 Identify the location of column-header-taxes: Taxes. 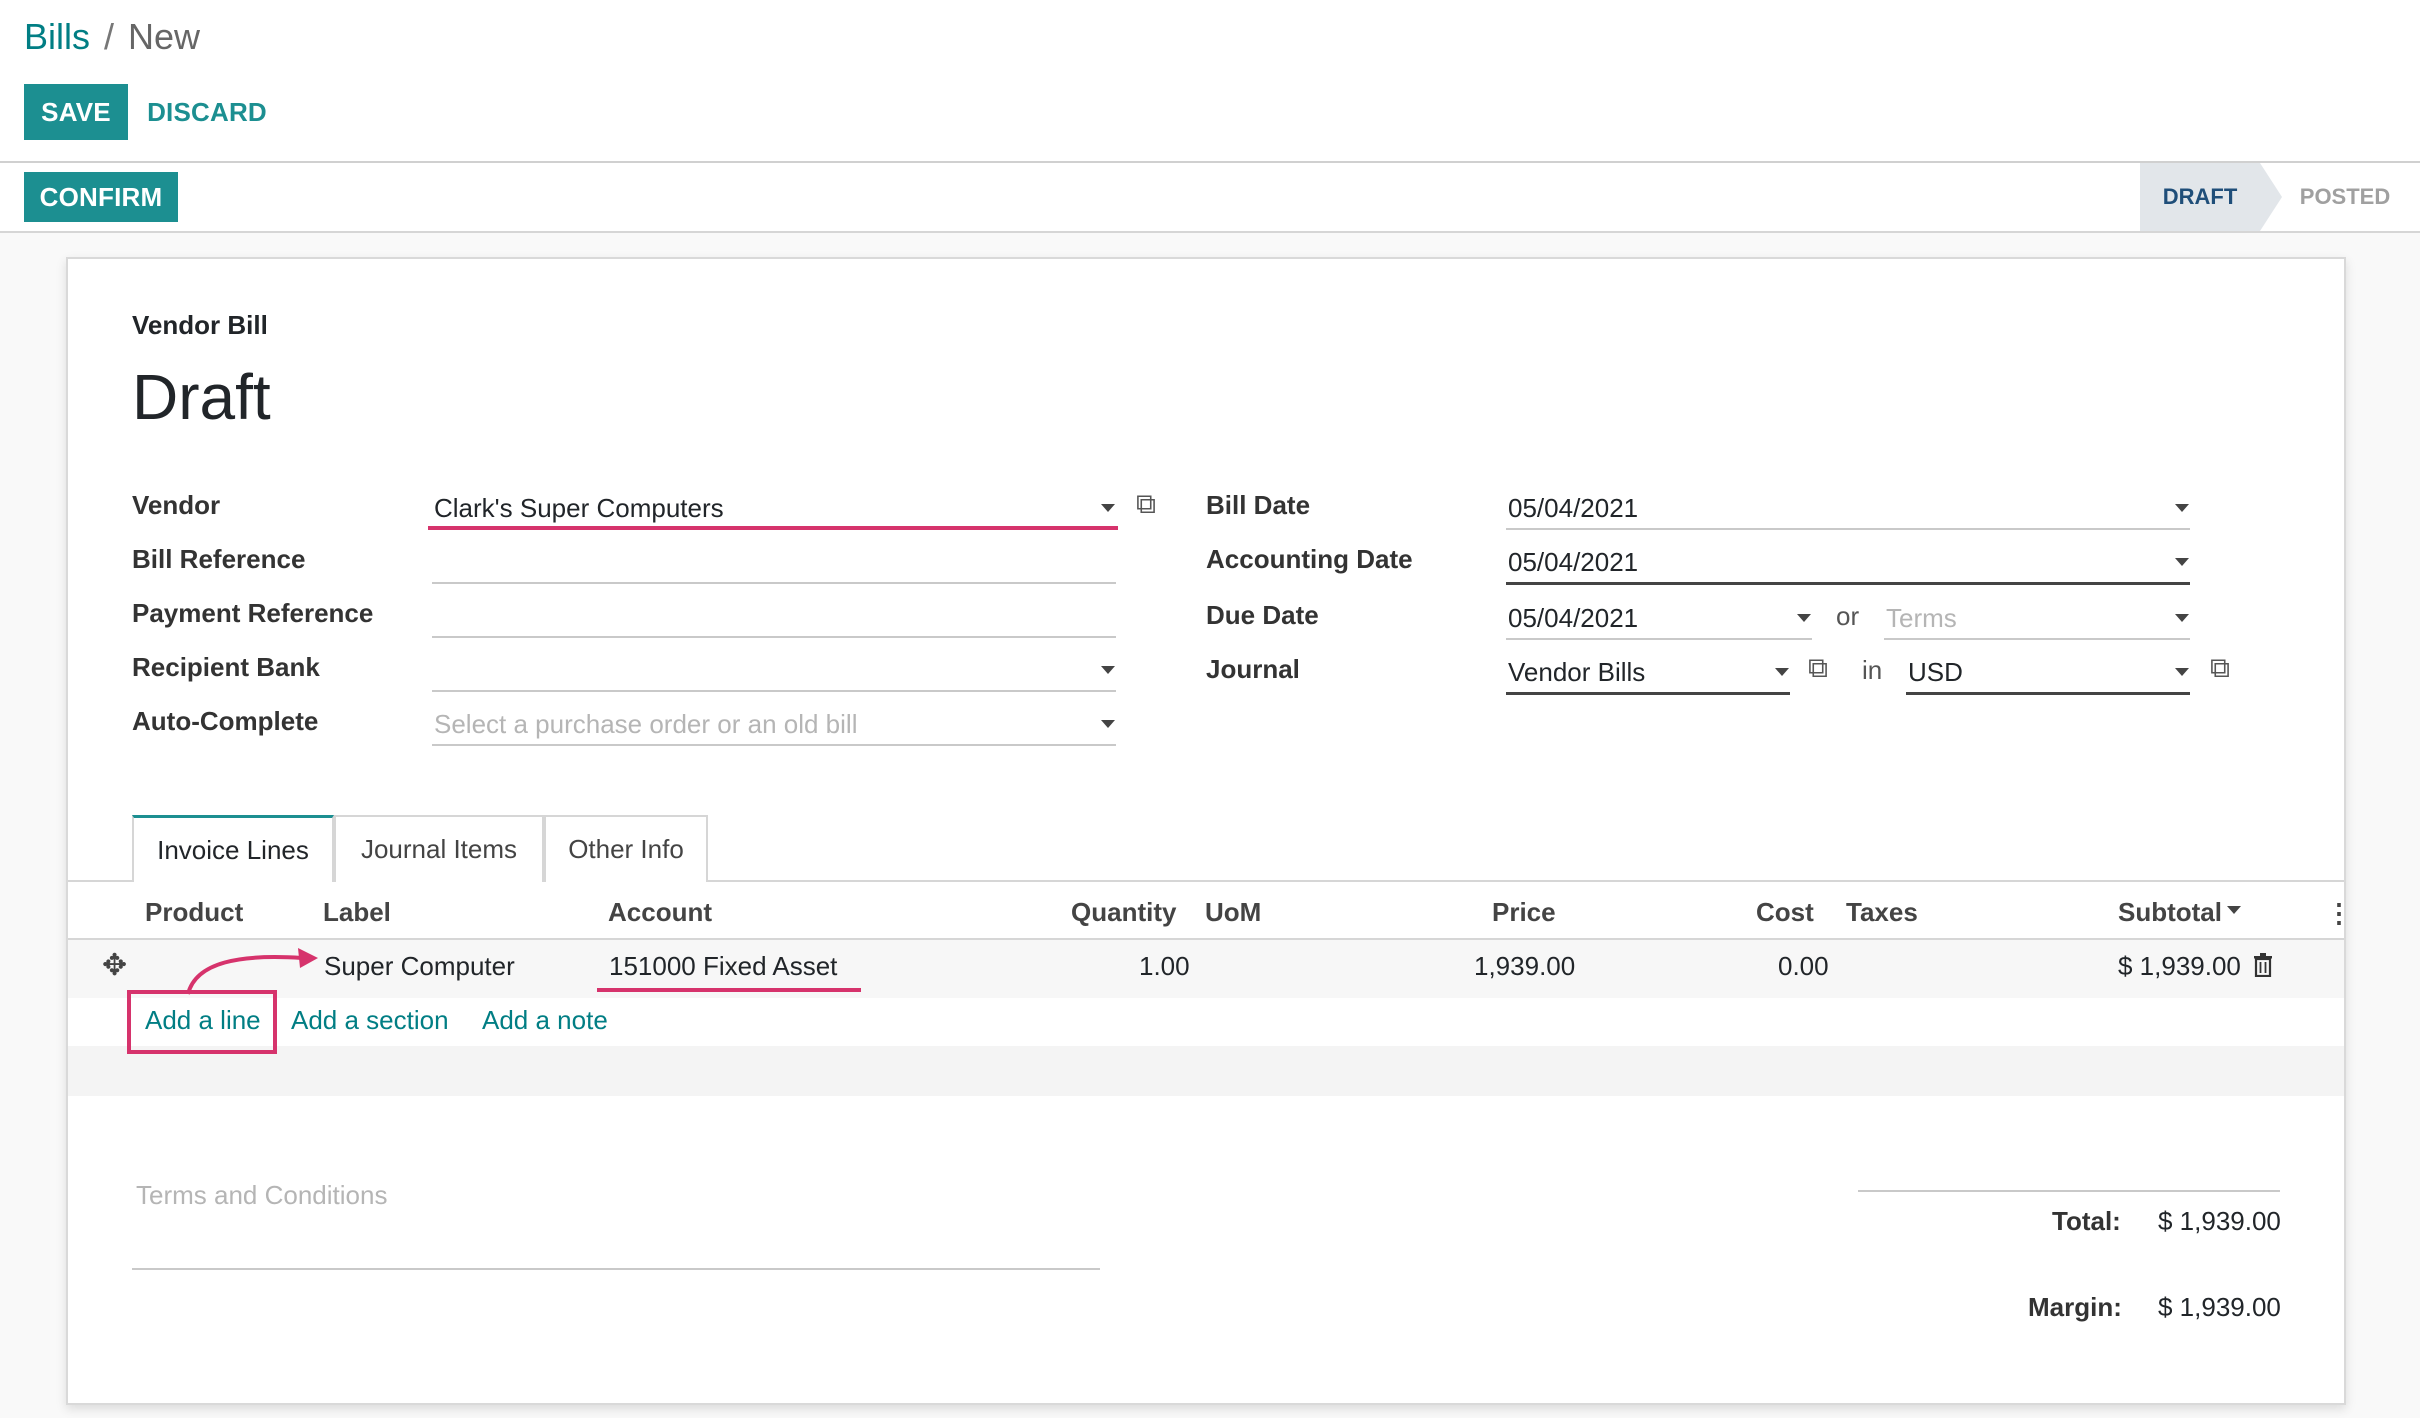
(1882, 912).